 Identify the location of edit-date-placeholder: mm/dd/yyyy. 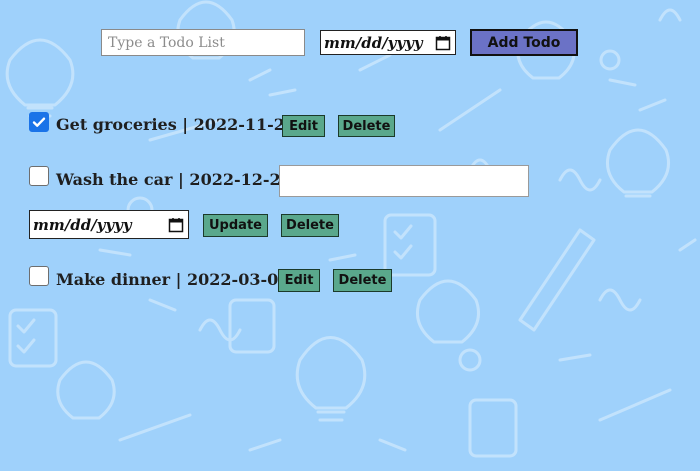
(82, 224).